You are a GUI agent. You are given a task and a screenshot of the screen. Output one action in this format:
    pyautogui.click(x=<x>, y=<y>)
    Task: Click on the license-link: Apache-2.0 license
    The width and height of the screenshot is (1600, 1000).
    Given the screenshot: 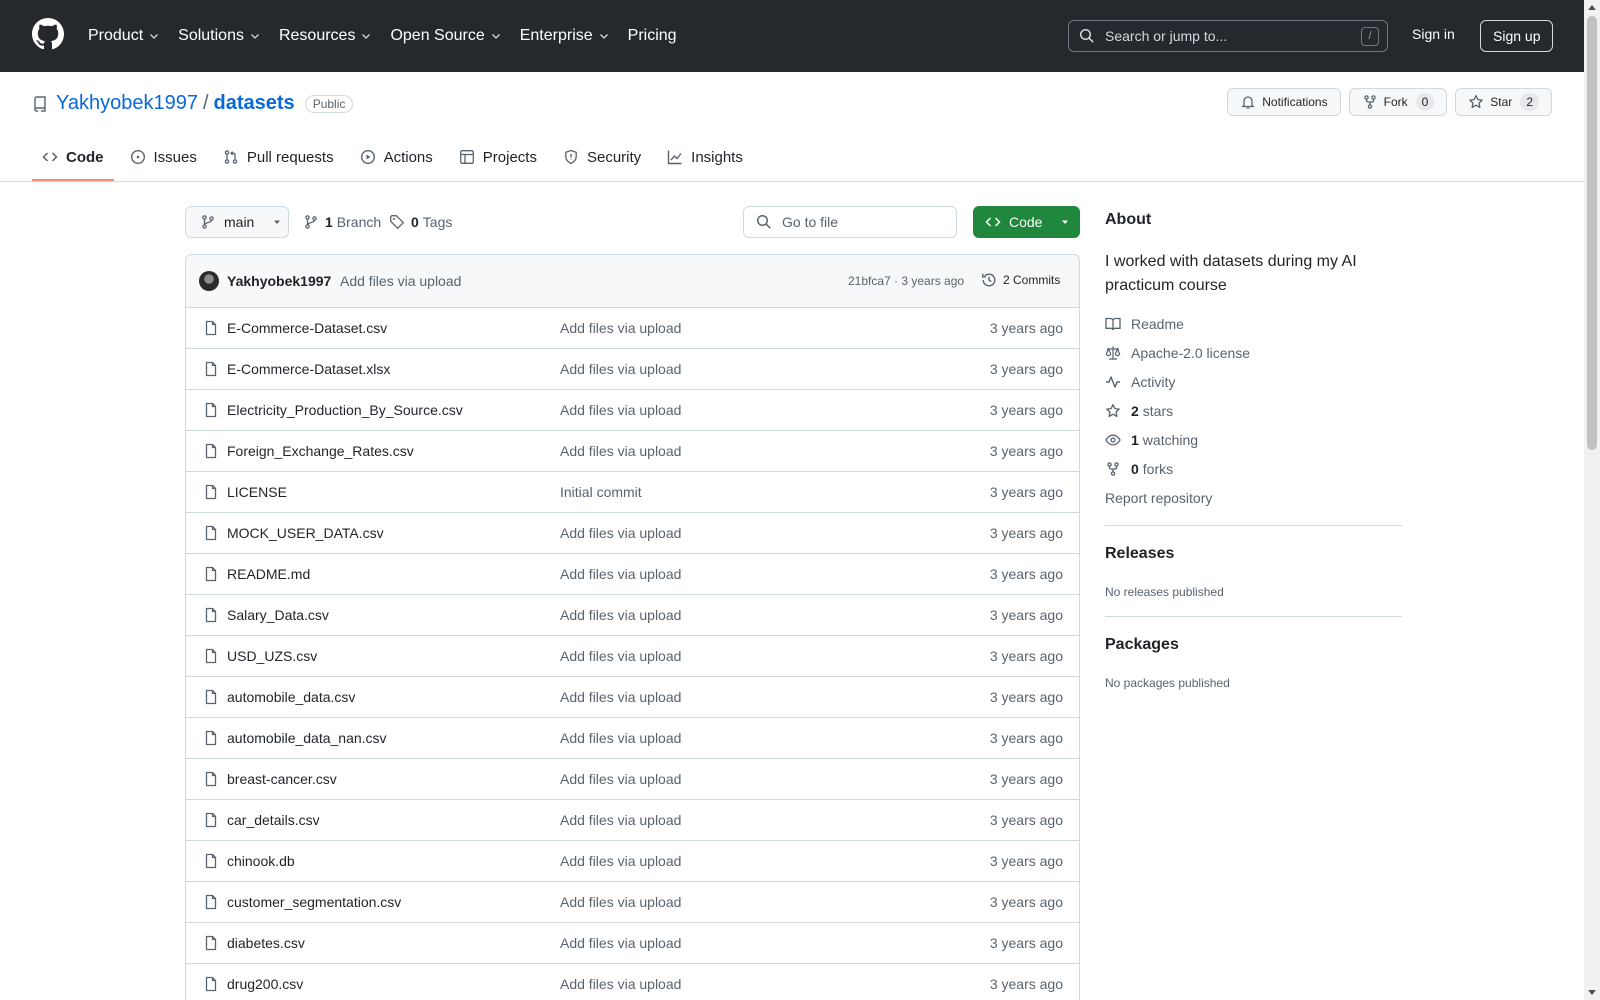 What is the action you would take?
    pyautogui.click(x=1177, y=353)
    